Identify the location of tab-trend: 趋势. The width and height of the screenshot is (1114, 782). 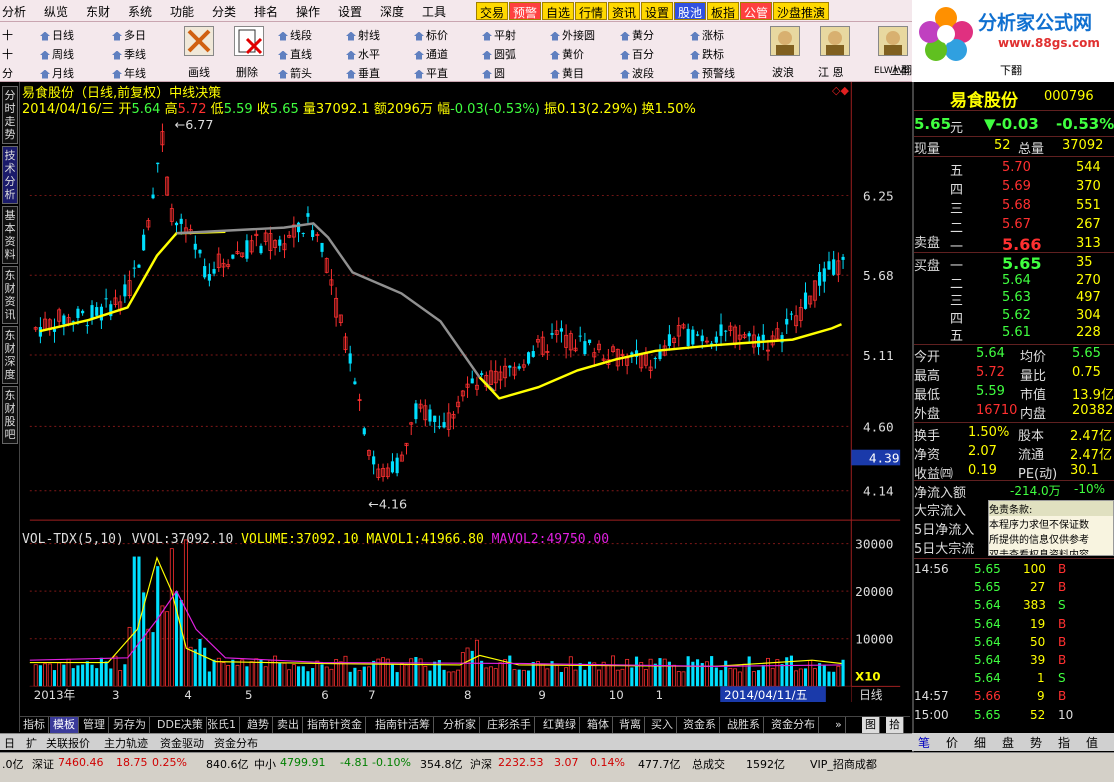
(258, 725).